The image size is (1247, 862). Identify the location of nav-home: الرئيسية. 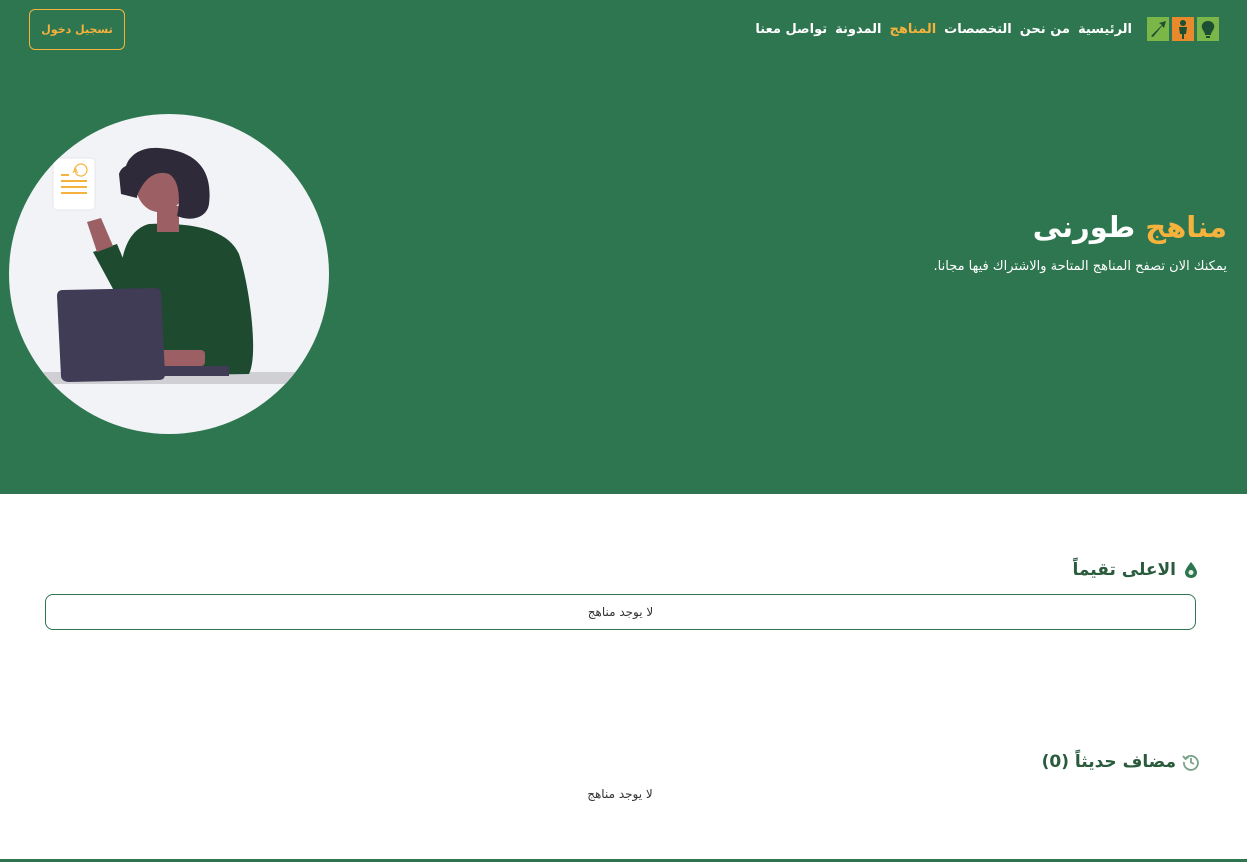
(1105, 29).